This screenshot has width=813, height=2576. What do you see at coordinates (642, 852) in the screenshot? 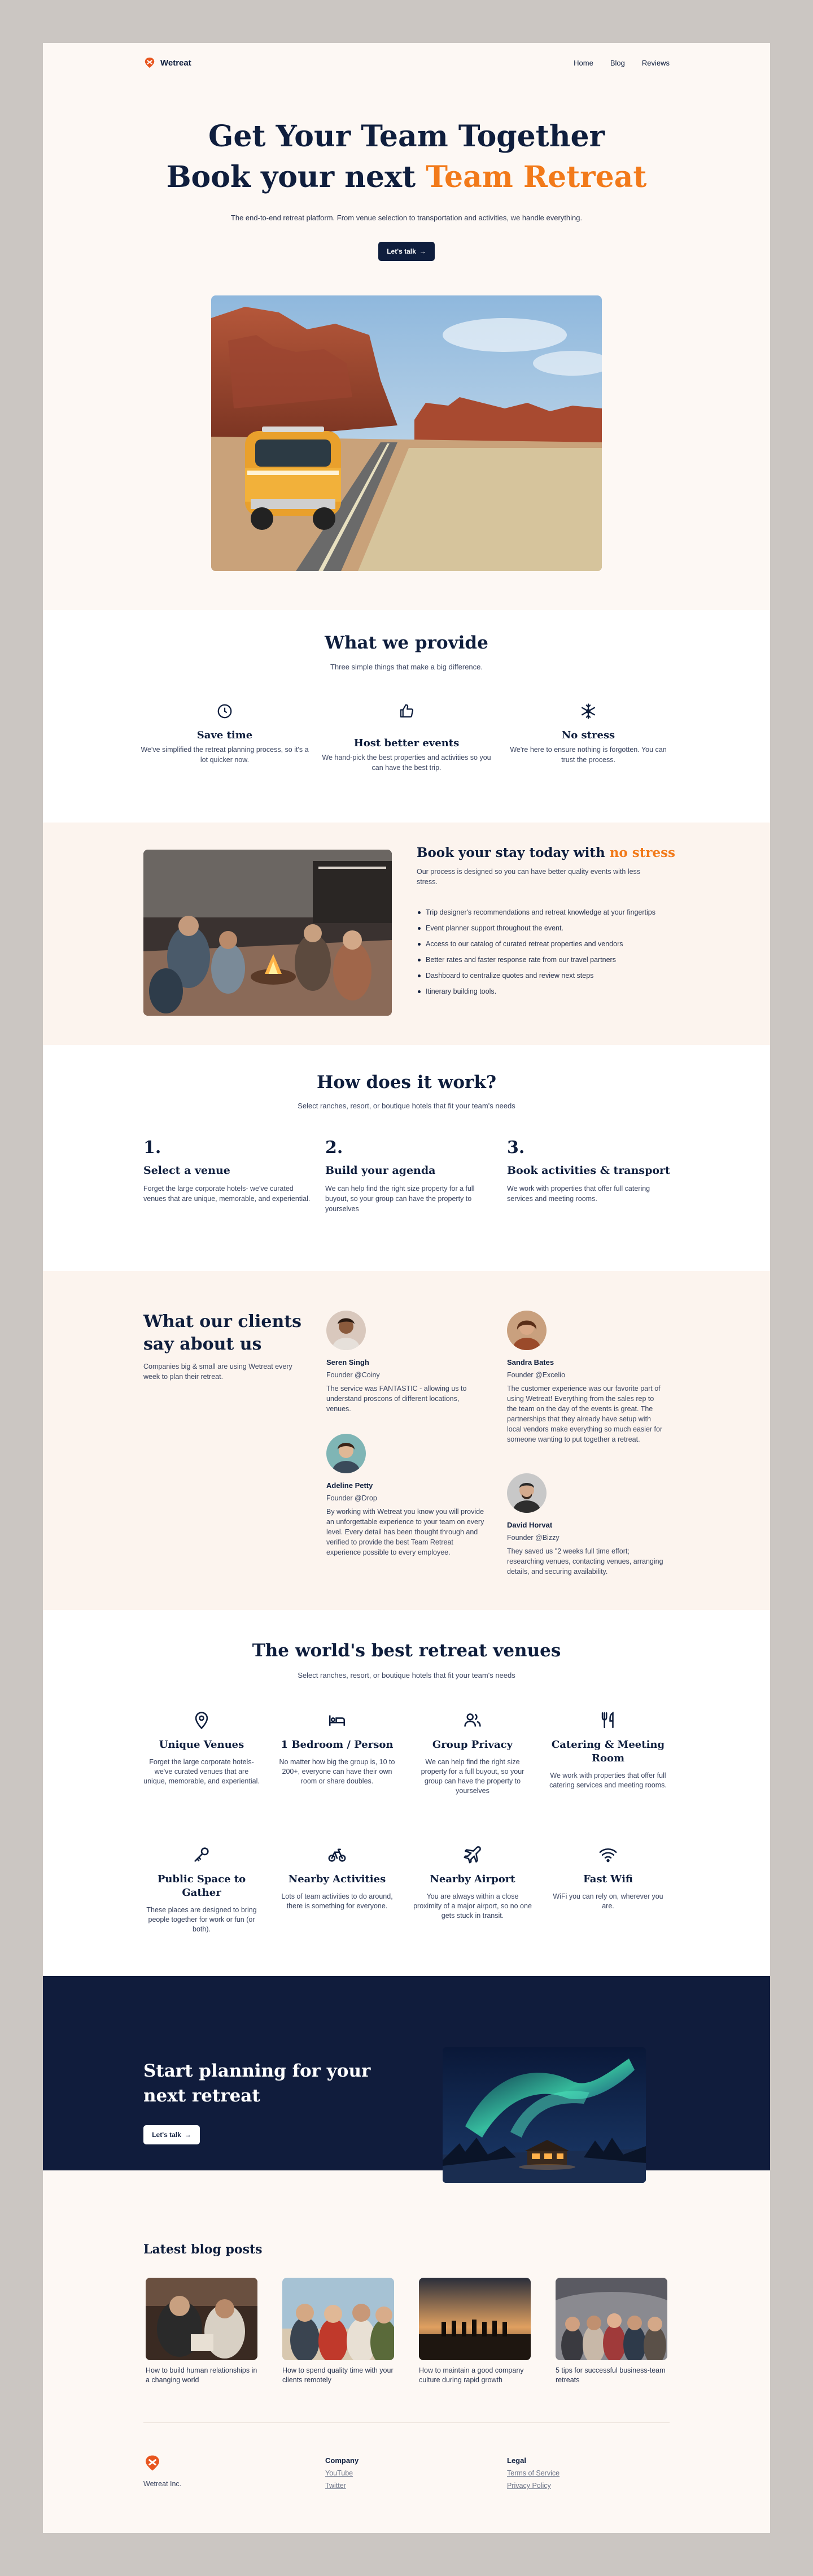
I see `book-title-accent: no stress` at bounding box center [642, 852].